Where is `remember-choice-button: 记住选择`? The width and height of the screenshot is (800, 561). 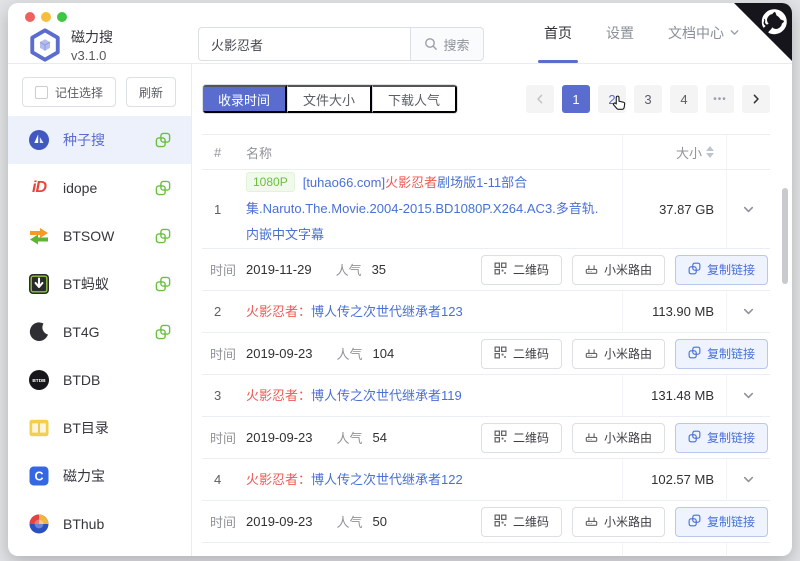 remember-choice-button: 记住选择 is located at coordinates (69, 92).